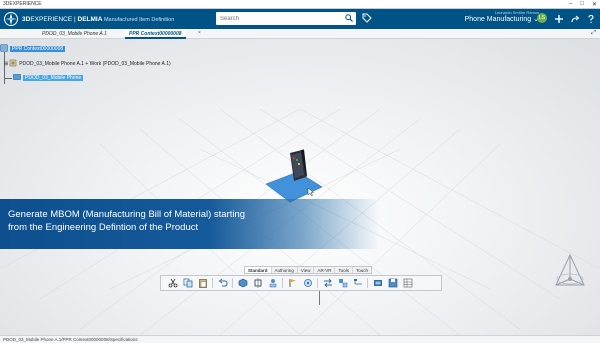 The image size is (600, 343). What do you see at coordinates (74, 34) in the screenshot?
I see `tab-mobile-phone: PDOD_03_Mobile Phone A.1` at bounding box center [74, 34].